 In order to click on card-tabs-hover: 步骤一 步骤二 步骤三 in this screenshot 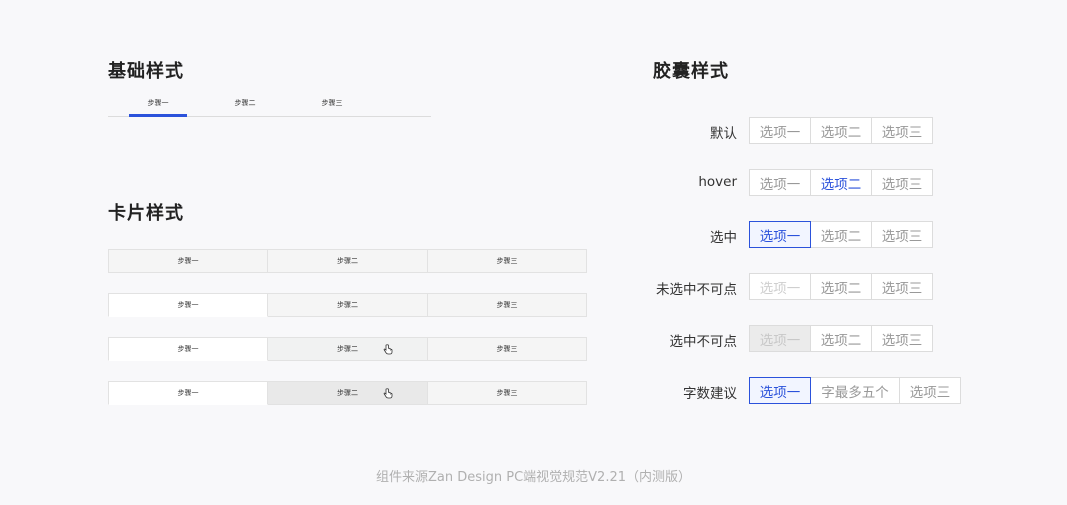, I will do `click(347, 349)`.